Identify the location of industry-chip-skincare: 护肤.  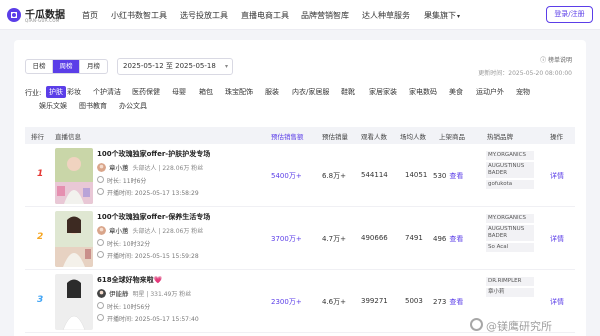
(56, 92).